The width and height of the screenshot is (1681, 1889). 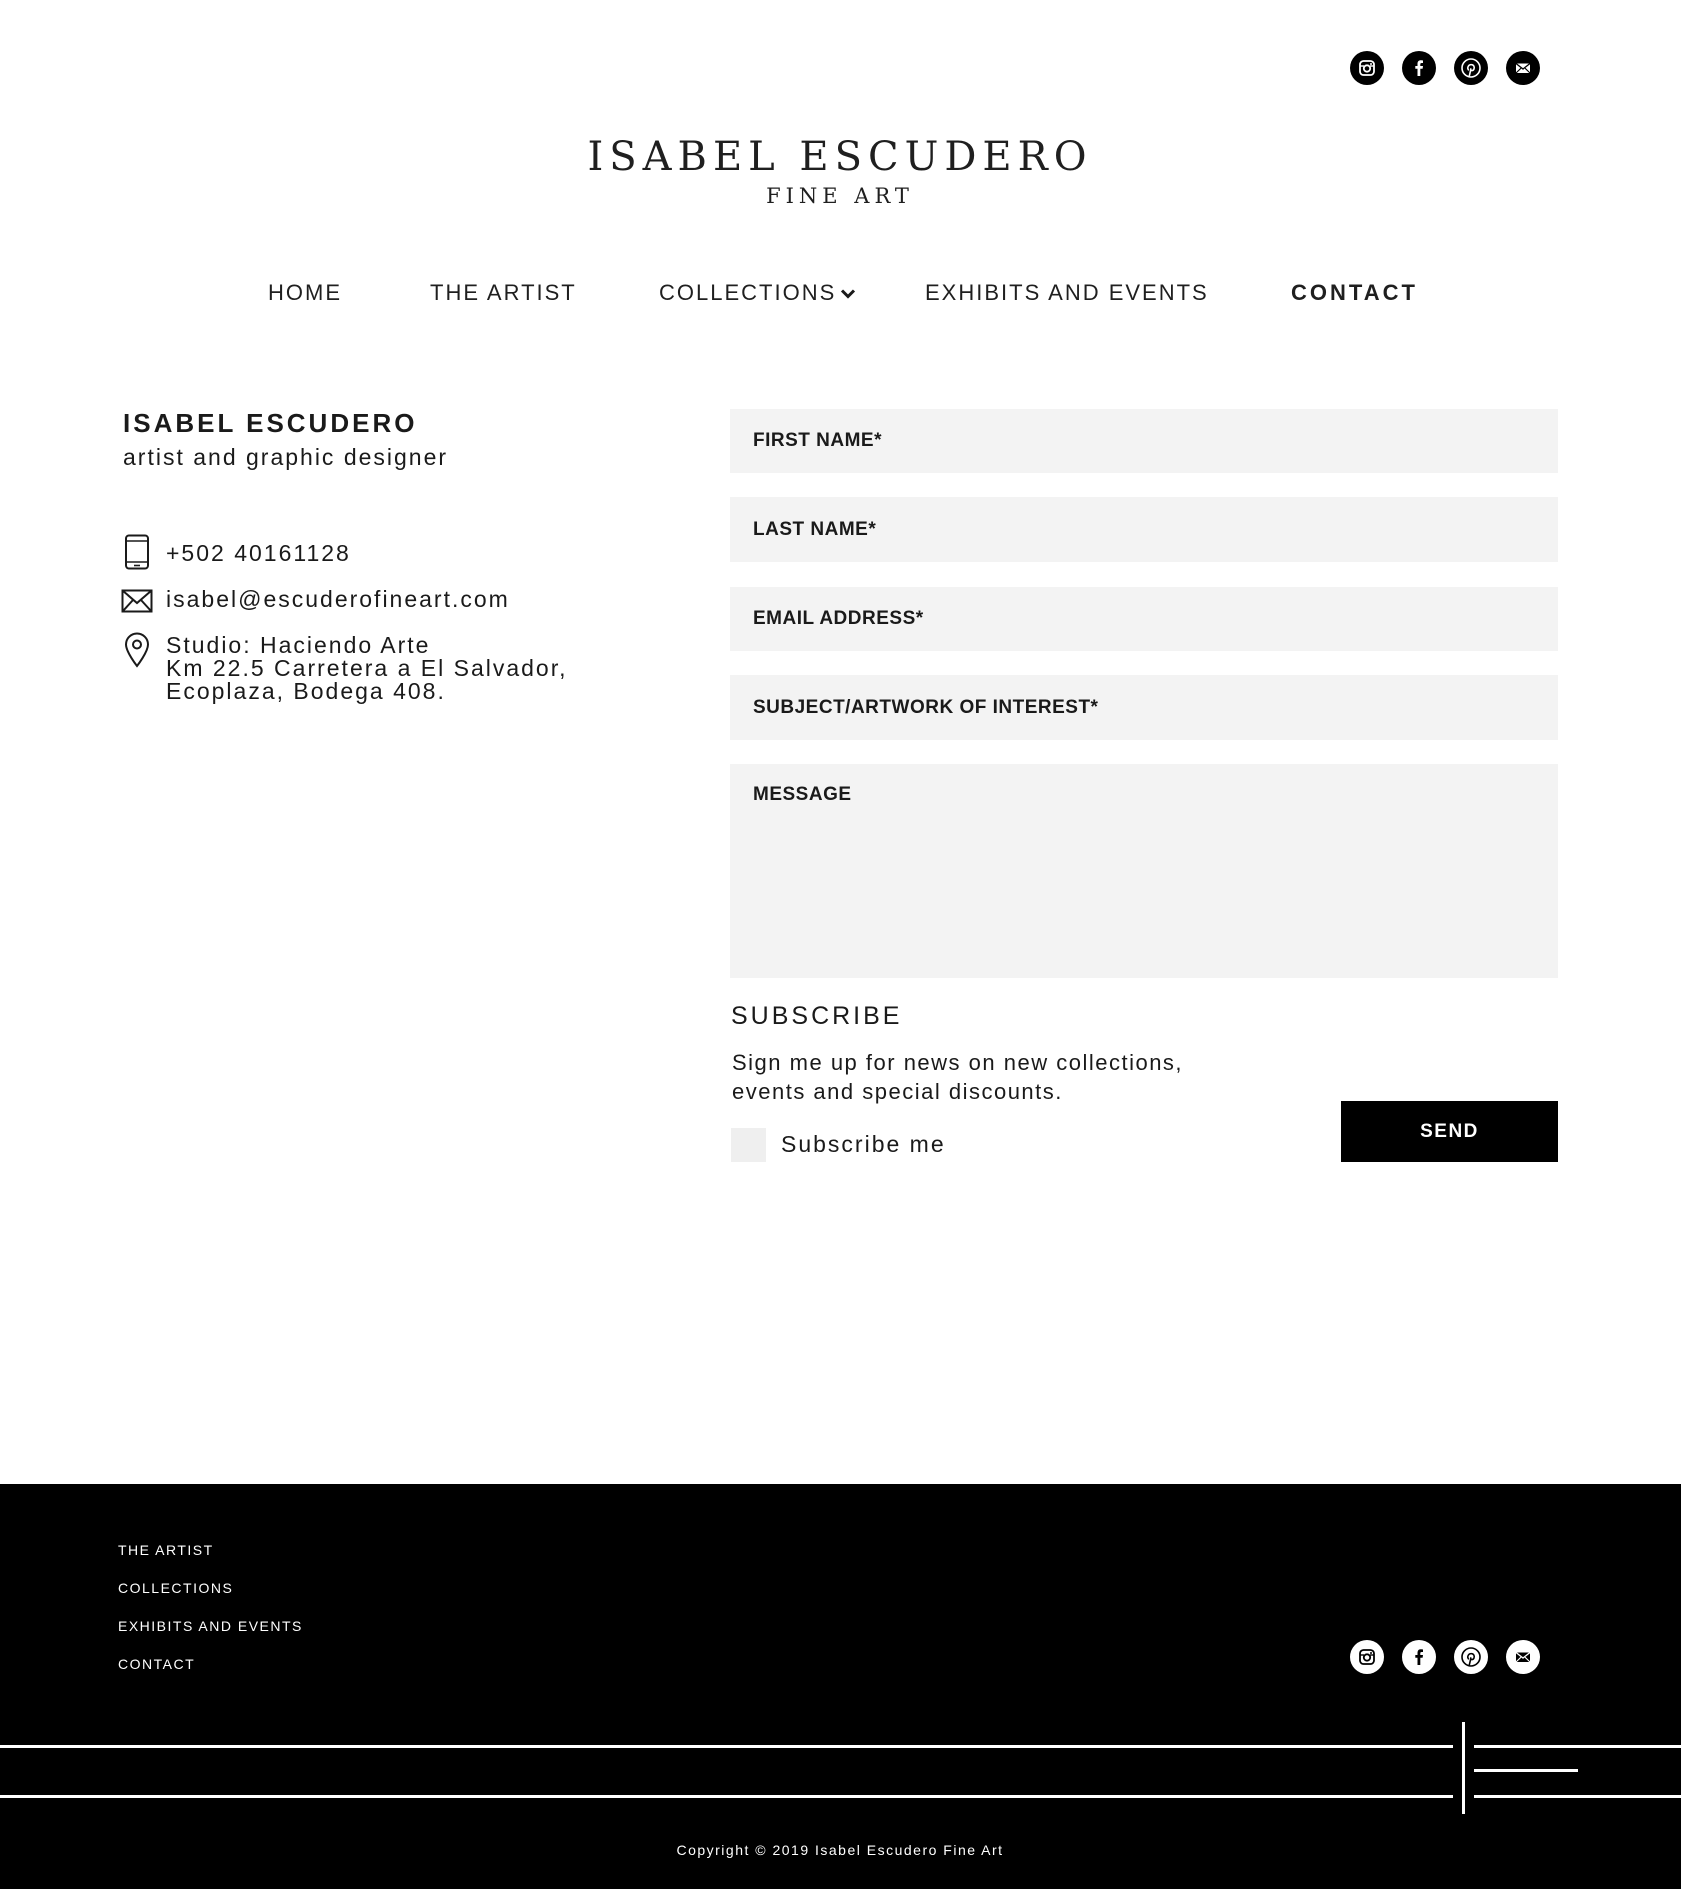 I want to click on contact-phone: +502 40161128, so click(x=258, y=553).